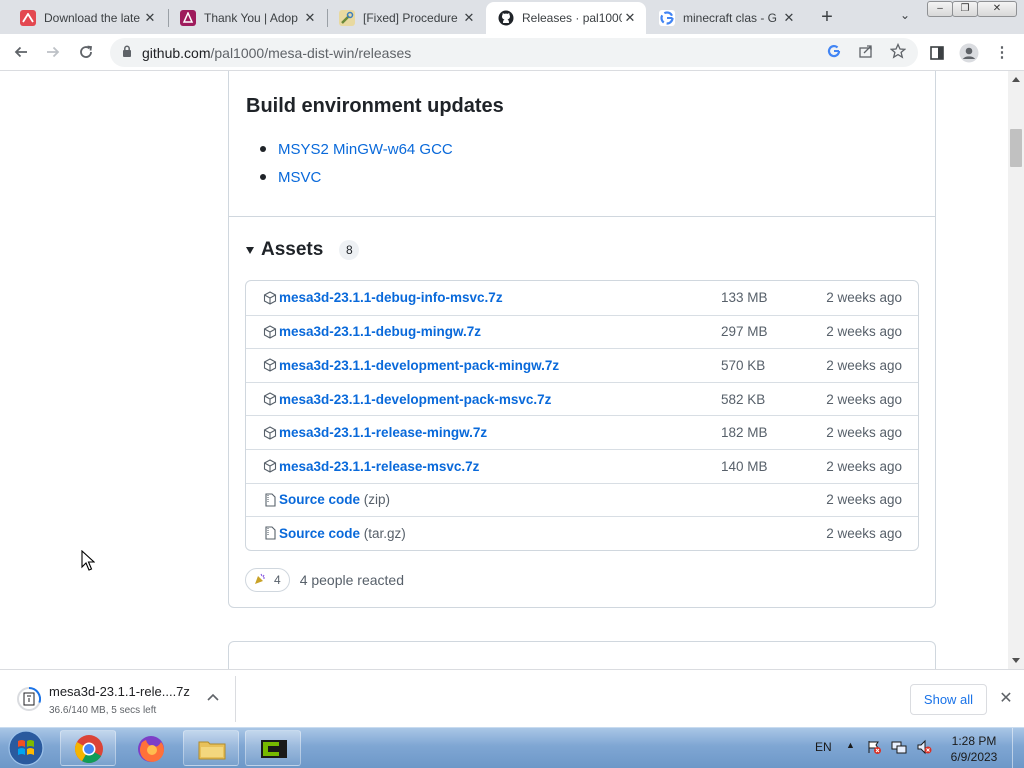 Image resolution: width=1024 pixels, height=768 pixels. Describe the element at coordinates (924, 747) in the screenshot. I see `volume-muted-icon` at that location.